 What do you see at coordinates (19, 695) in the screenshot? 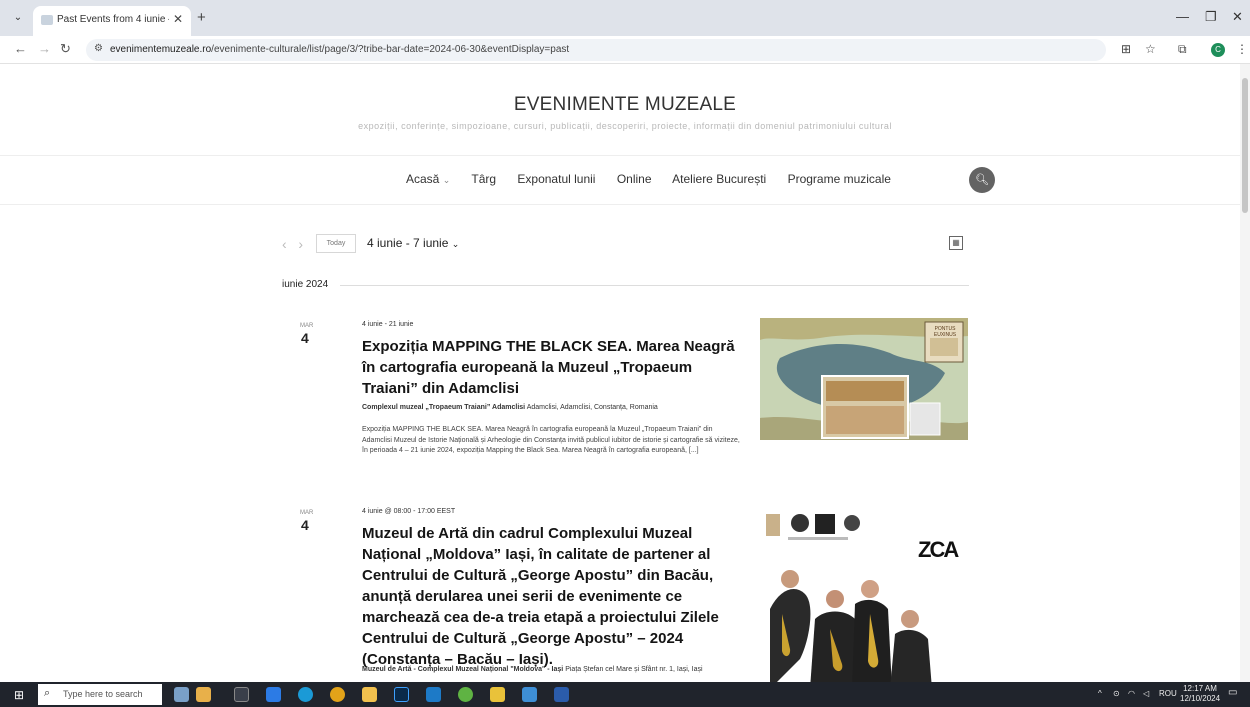
I see `windows-start-icon: ⊞` at bounding box center [19, 695].